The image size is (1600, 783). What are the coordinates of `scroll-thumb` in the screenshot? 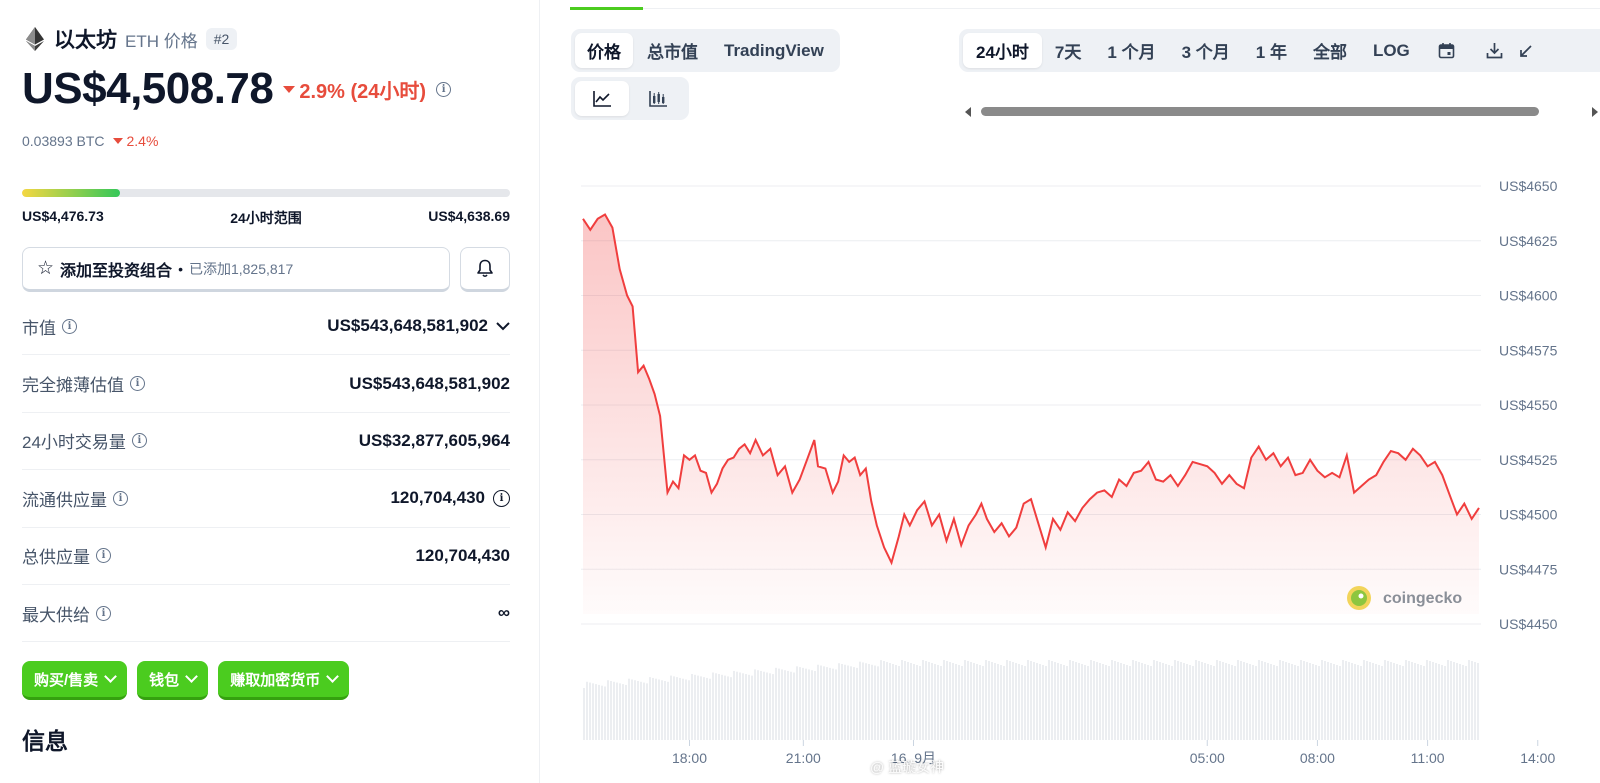 It's located at (1260, 111).